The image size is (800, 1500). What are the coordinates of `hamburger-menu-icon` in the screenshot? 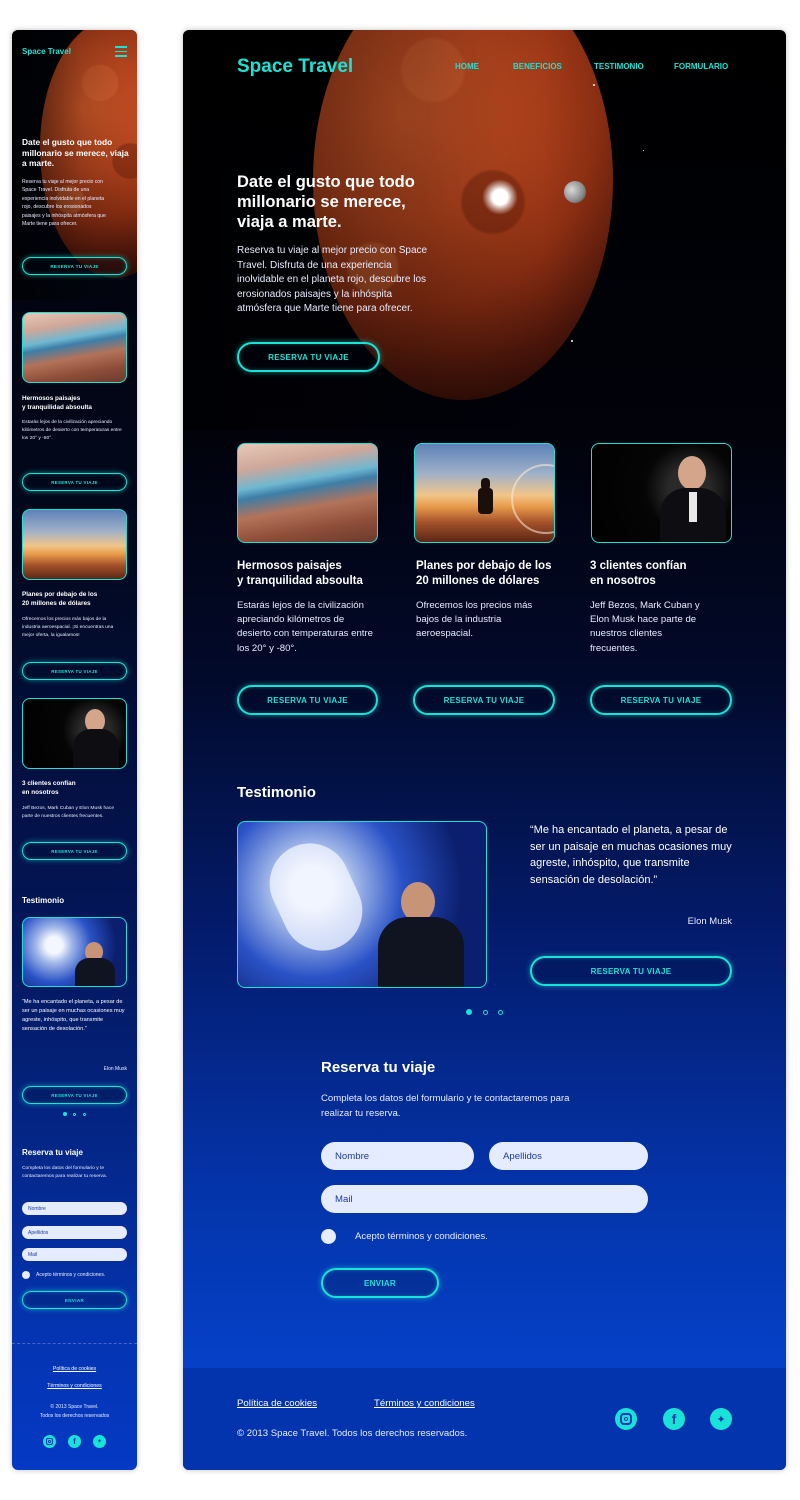 It's located at (121, 51).